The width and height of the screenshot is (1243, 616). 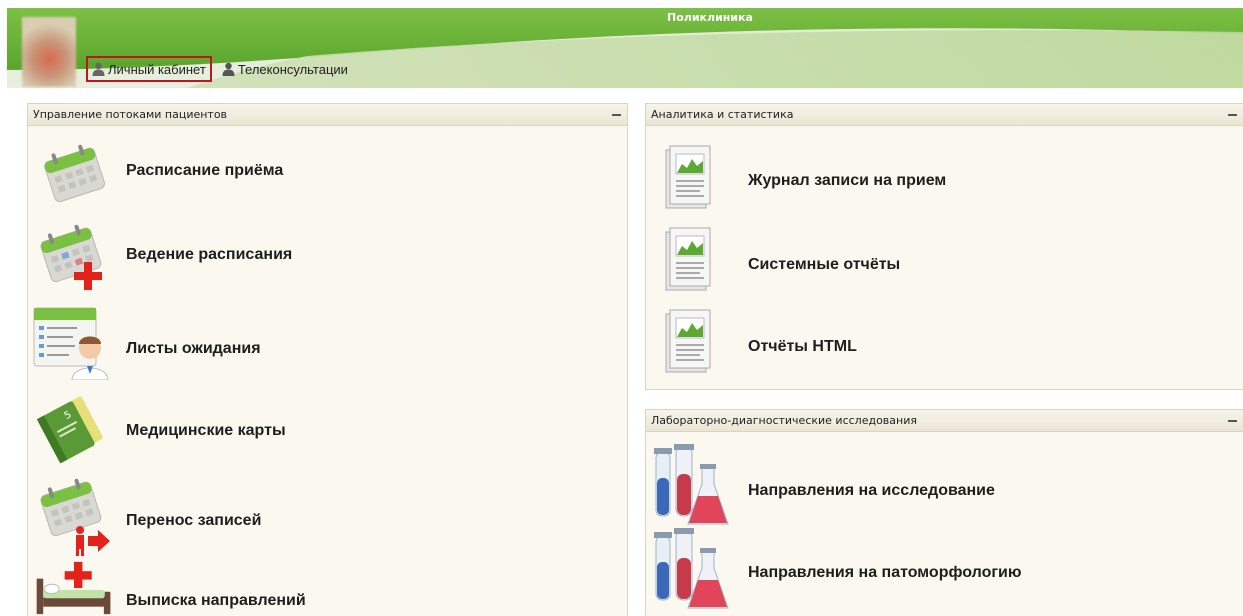 I want to click on menu-item-schedule: Расписание приёма, so click(x=328, y=173).